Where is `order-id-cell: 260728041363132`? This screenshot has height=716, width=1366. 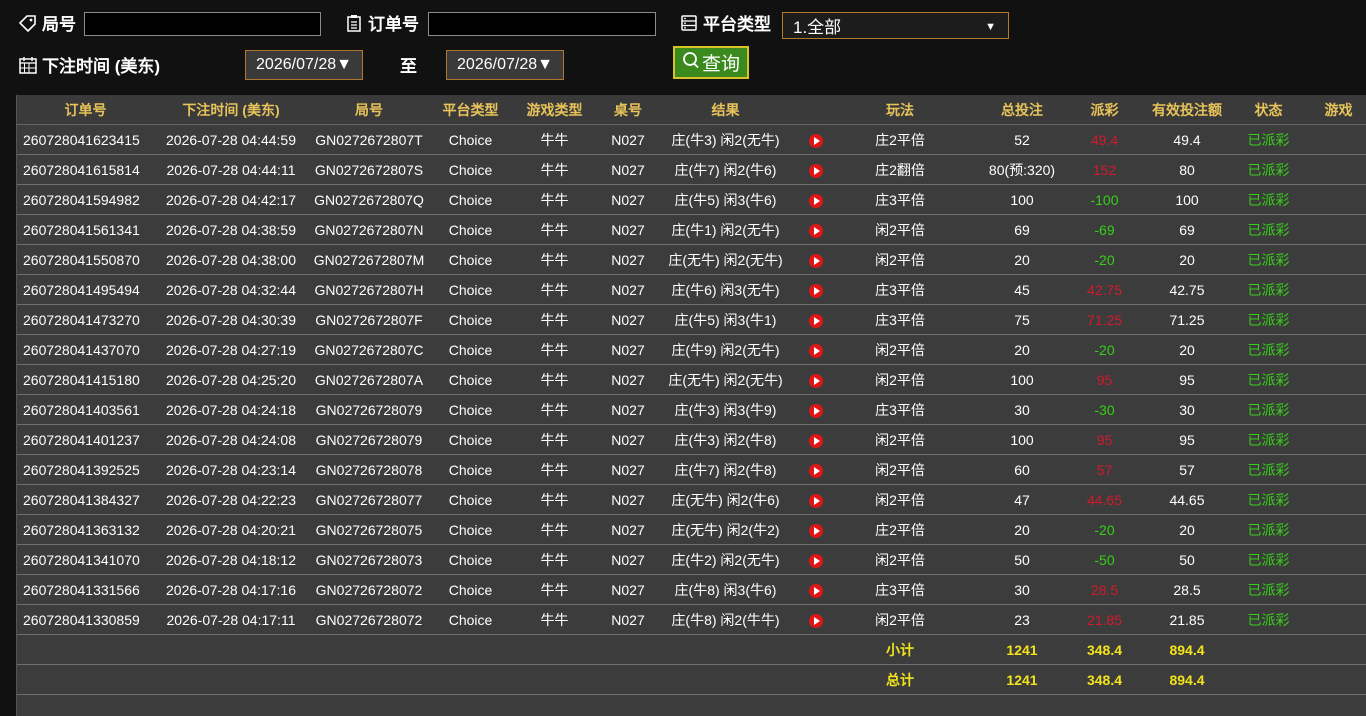
order-id-cell: 260728041363132 is located at coordinates (85, 529).